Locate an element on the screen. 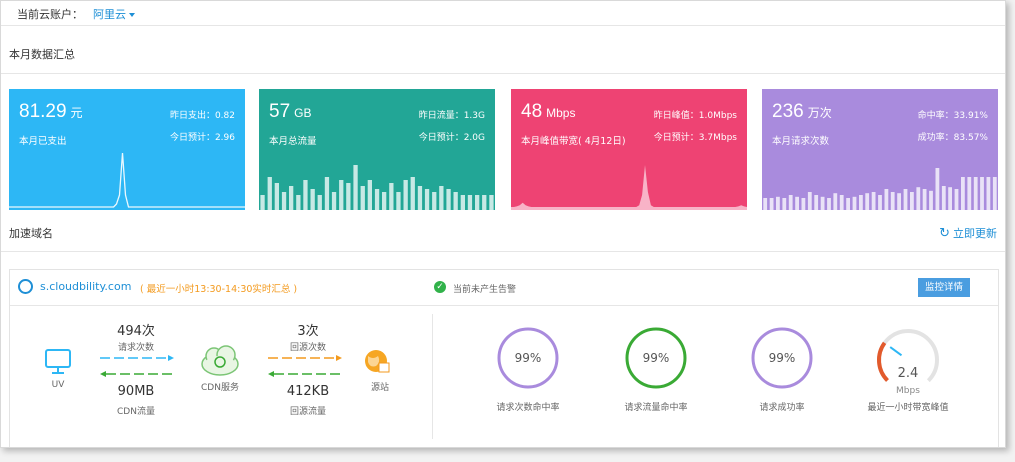 This screenshot has width=1015, height=462. card-subtitle: 本月总流量 is located at coordinates (293, 141).